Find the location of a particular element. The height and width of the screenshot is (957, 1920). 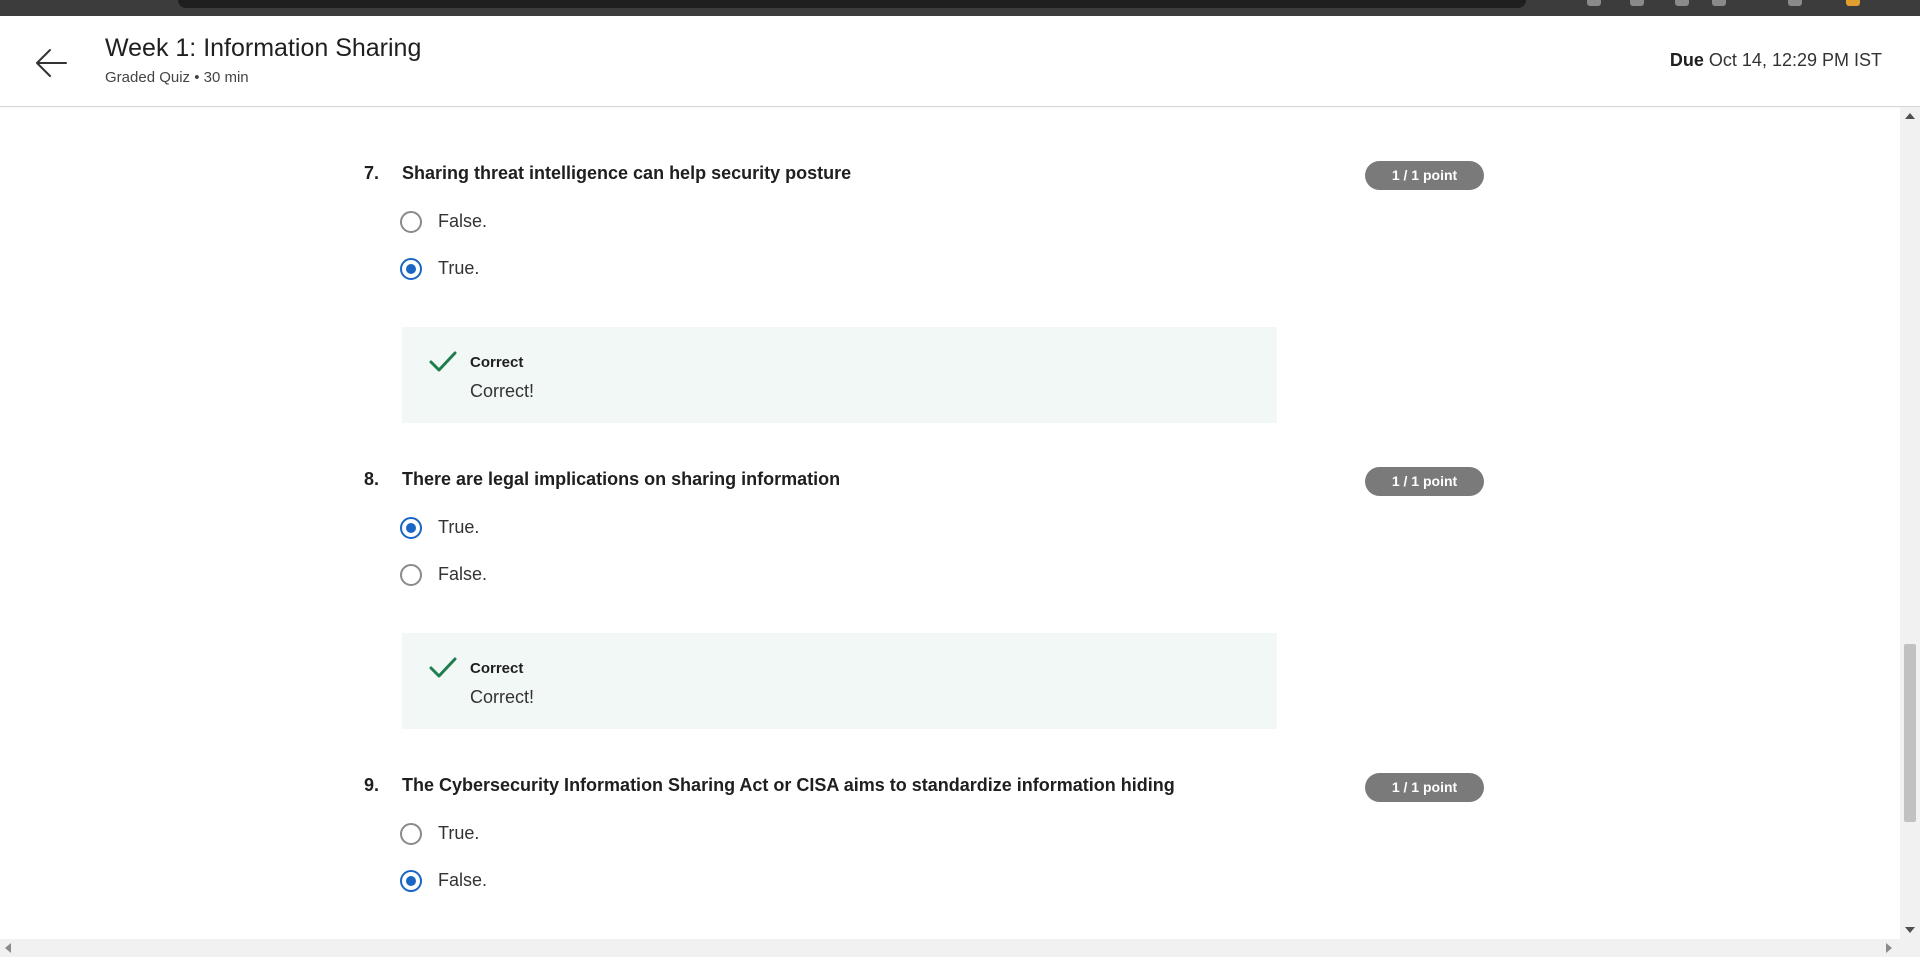

question-number: 8. is located at coordinates (372, 479).